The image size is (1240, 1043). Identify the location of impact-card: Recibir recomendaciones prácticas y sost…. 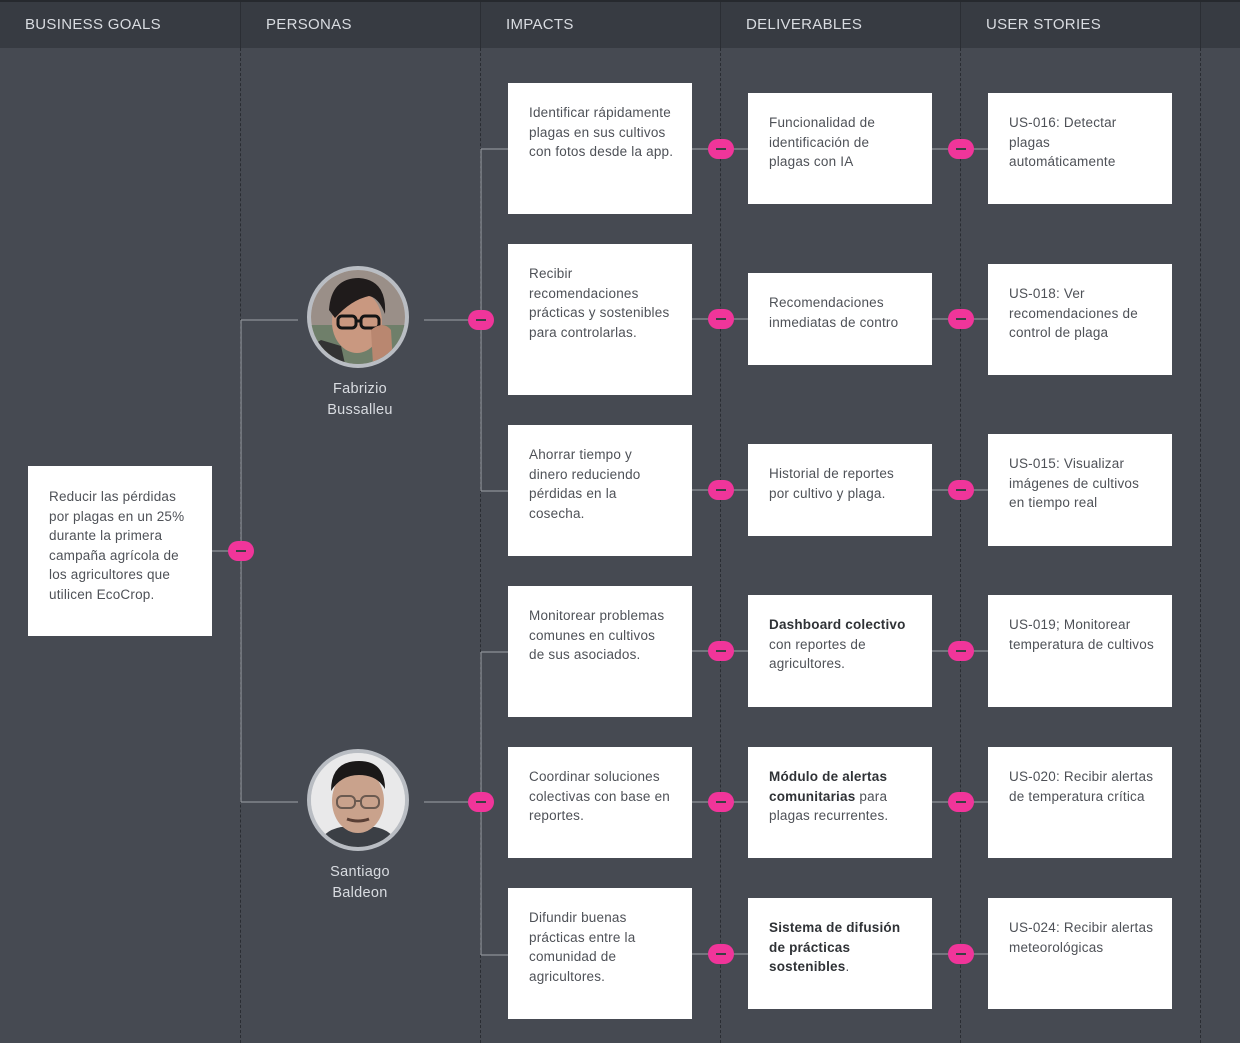
(600, 319).